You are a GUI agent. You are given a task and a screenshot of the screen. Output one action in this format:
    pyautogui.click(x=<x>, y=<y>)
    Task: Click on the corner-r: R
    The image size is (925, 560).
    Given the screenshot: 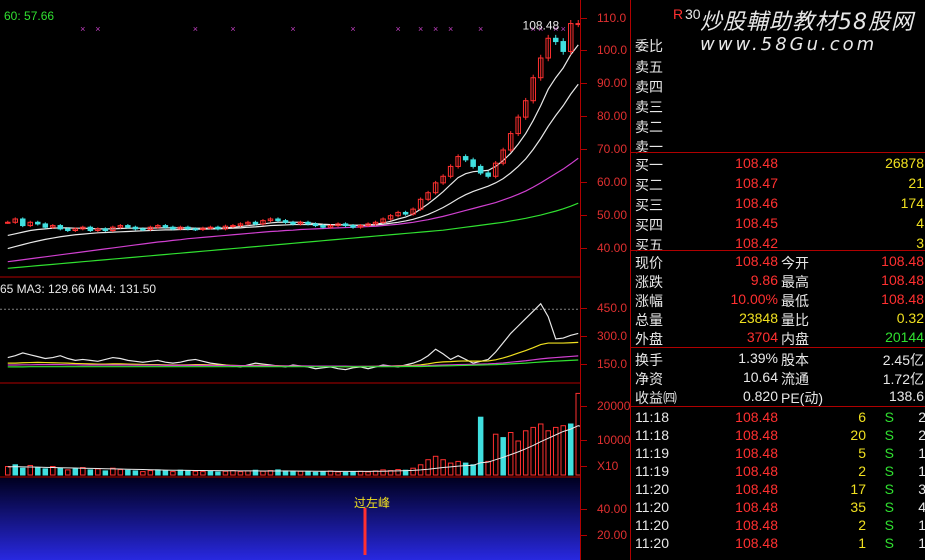 What is the action you would take?
    pyautogui.click(x=678, y=14)
    